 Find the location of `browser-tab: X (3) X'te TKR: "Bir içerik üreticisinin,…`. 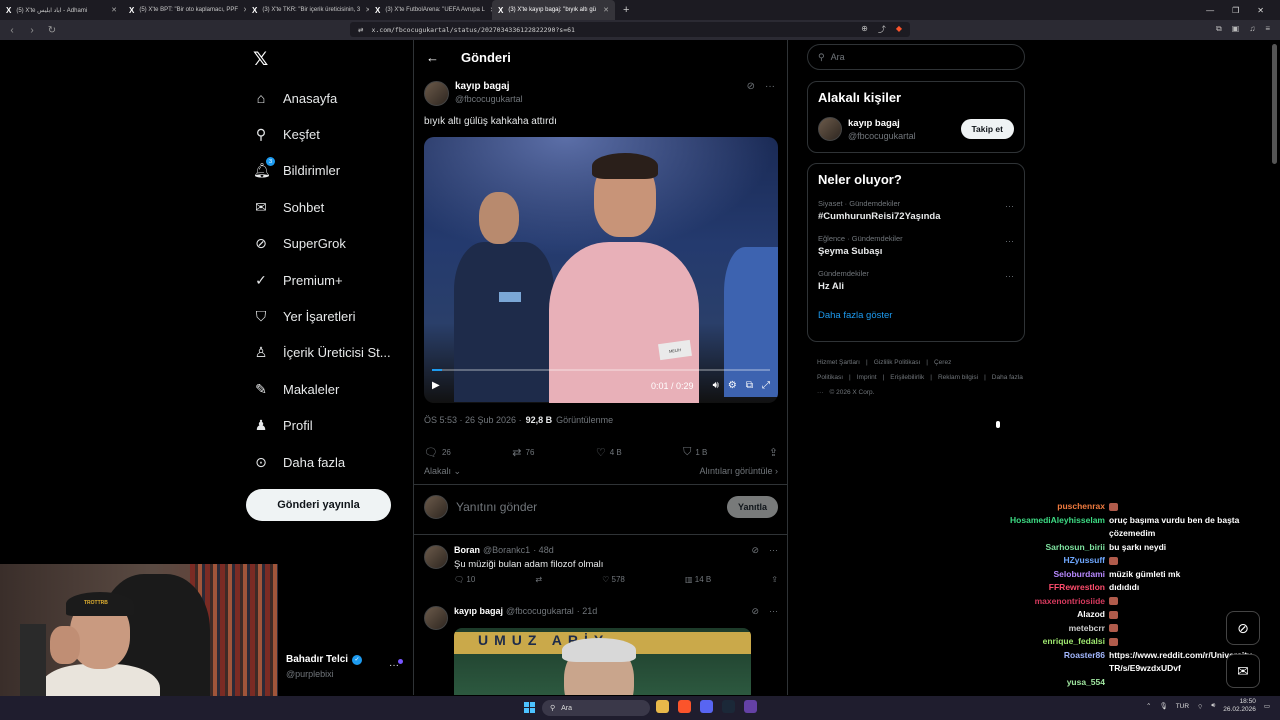

browser-tab: X (3) X'te TKR: "Bir içerik üreticisinin,… is located at coordinates (307, 10).